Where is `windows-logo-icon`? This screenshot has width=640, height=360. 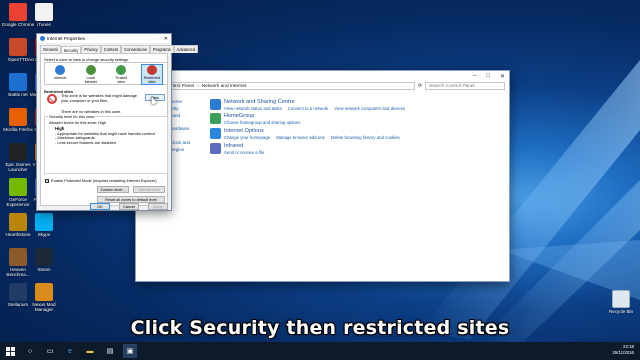
windows-logo-icon is located at coordinates (10, 351).